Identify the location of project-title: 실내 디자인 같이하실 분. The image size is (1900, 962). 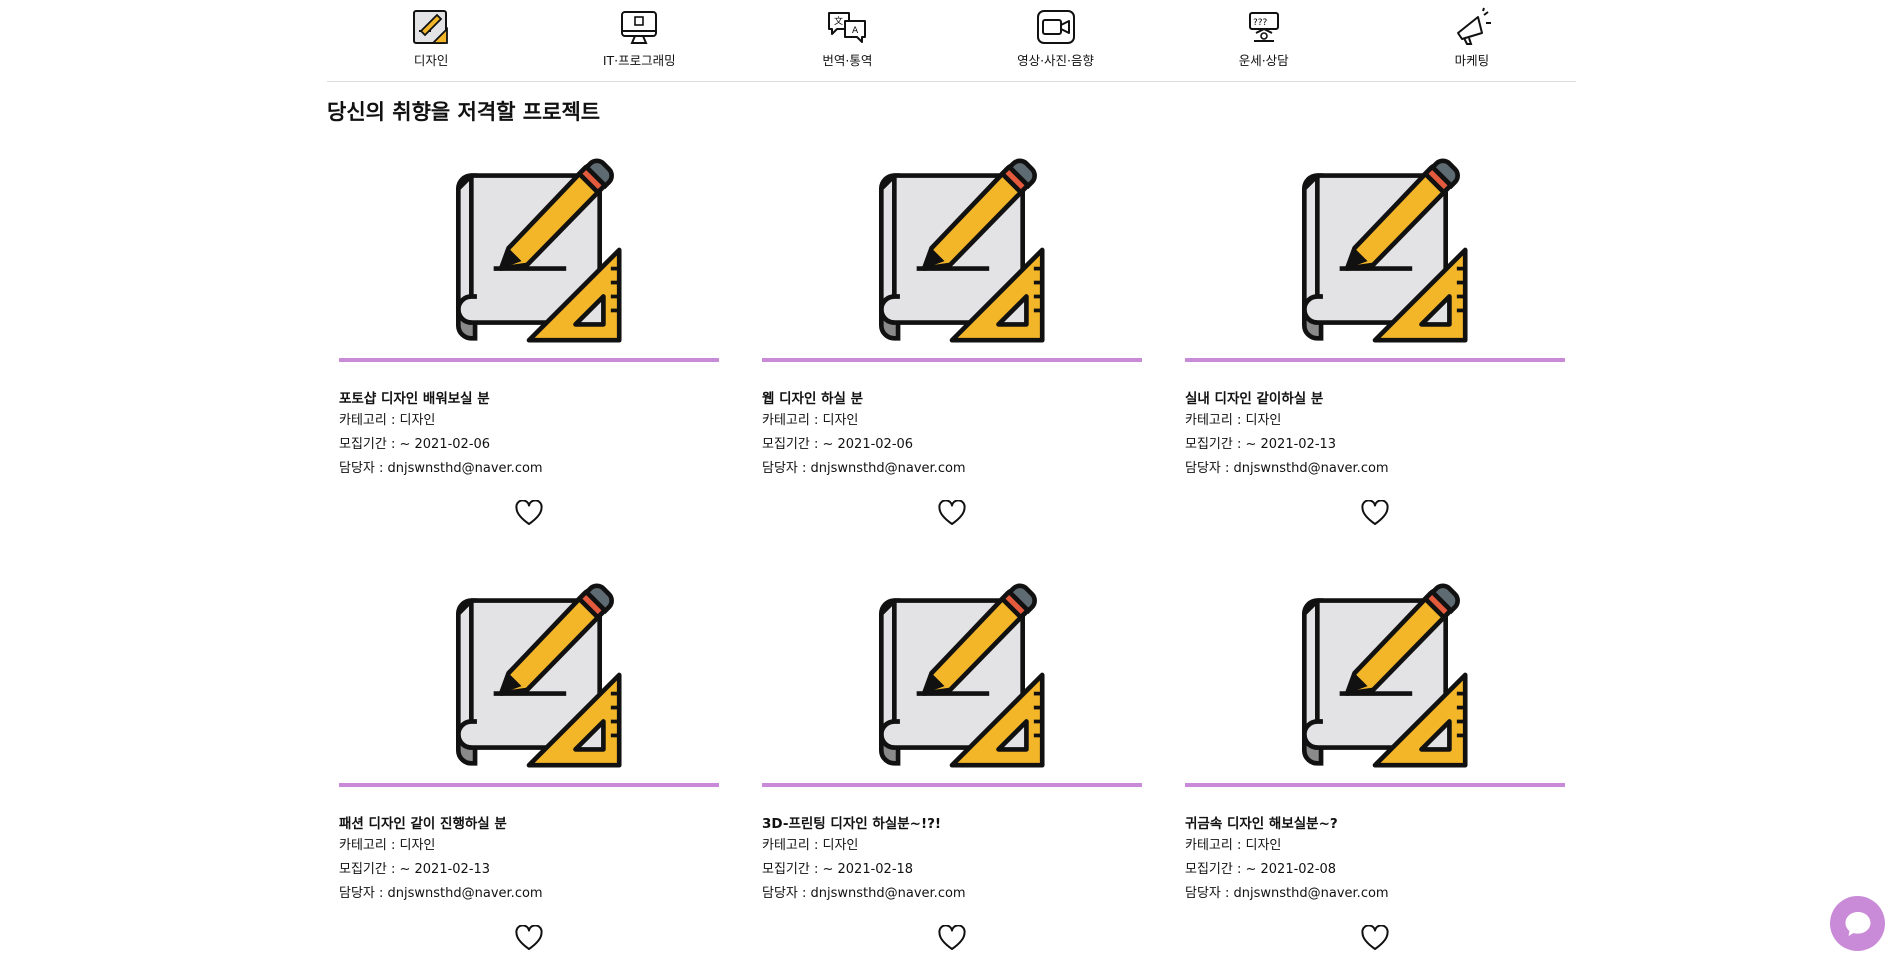
(1375, 398).